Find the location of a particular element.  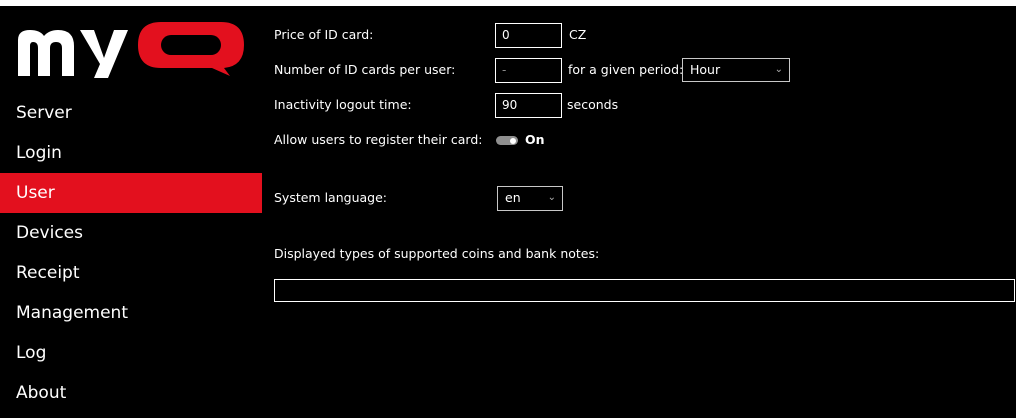

sidebar-item-login: Login is located at coordinates (131, 153).